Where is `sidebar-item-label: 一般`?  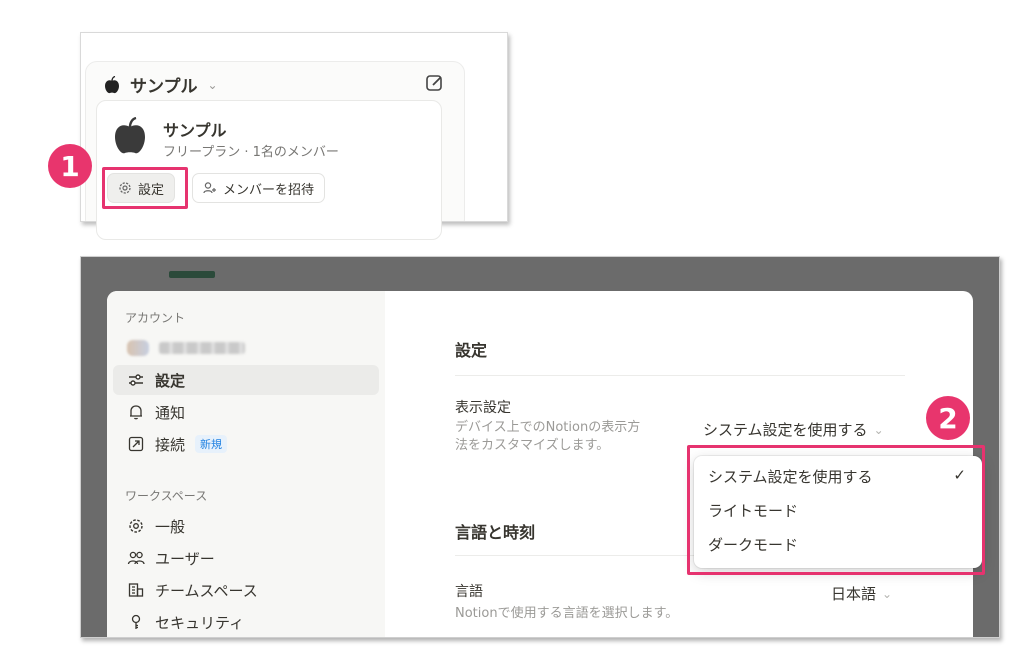 sidebar-item-label: 一般 is located at coordinates (170, 526).